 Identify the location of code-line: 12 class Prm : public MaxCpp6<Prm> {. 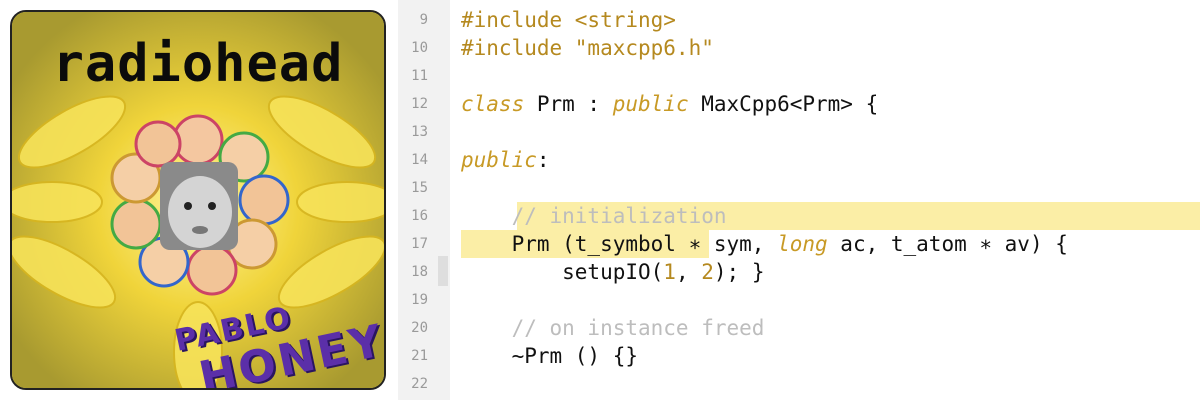
(799, 104).